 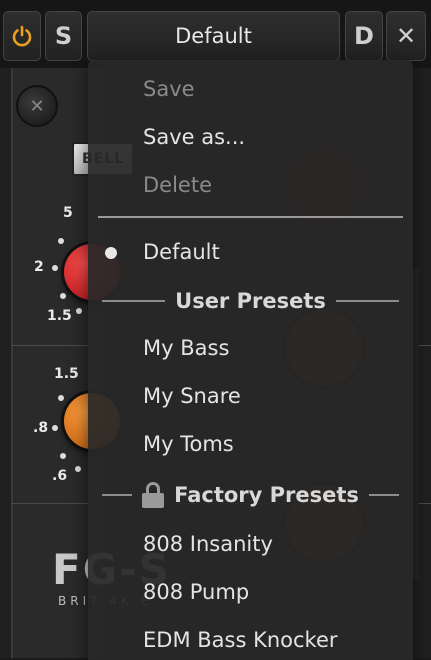 I want to click on close-icon: ✕, so click(x=406, y=36).